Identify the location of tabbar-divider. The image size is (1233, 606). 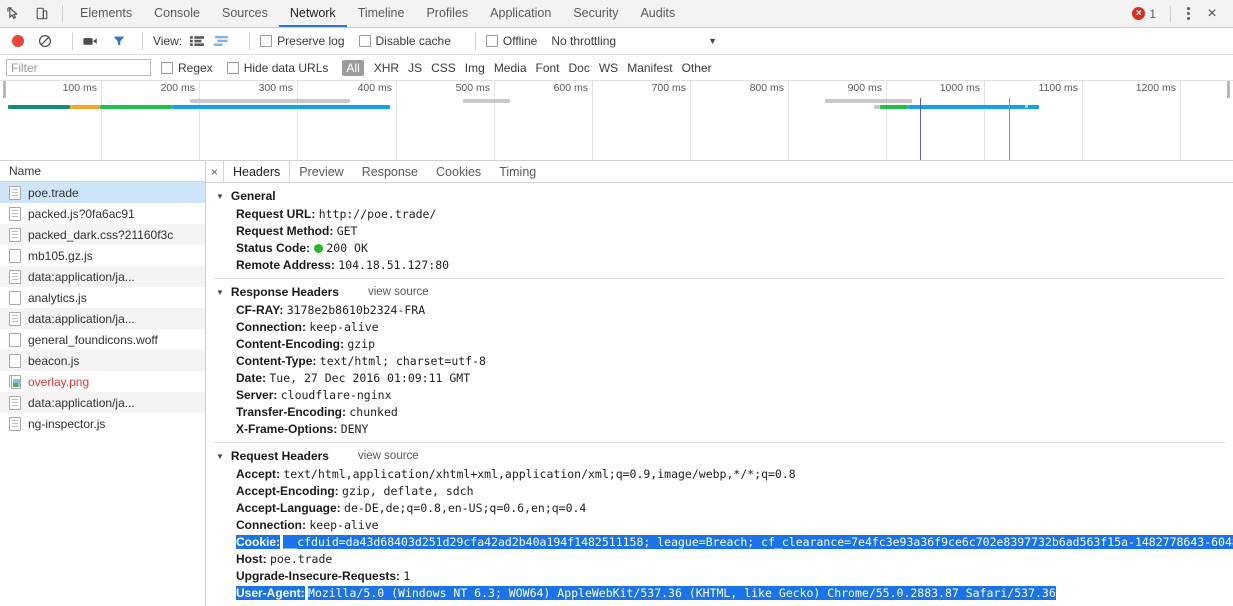
(62, 13).